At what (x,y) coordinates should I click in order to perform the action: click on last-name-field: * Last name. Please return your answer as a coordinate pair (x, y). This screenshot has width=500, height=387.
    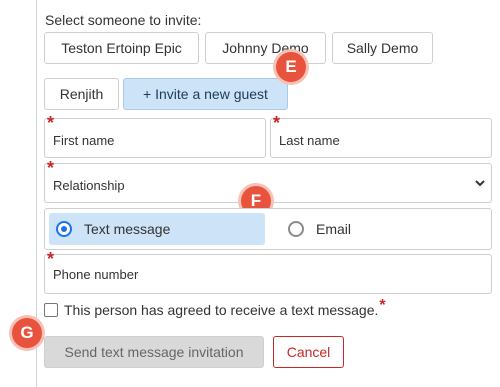
    Looking at the image, I should click on (381, 135).